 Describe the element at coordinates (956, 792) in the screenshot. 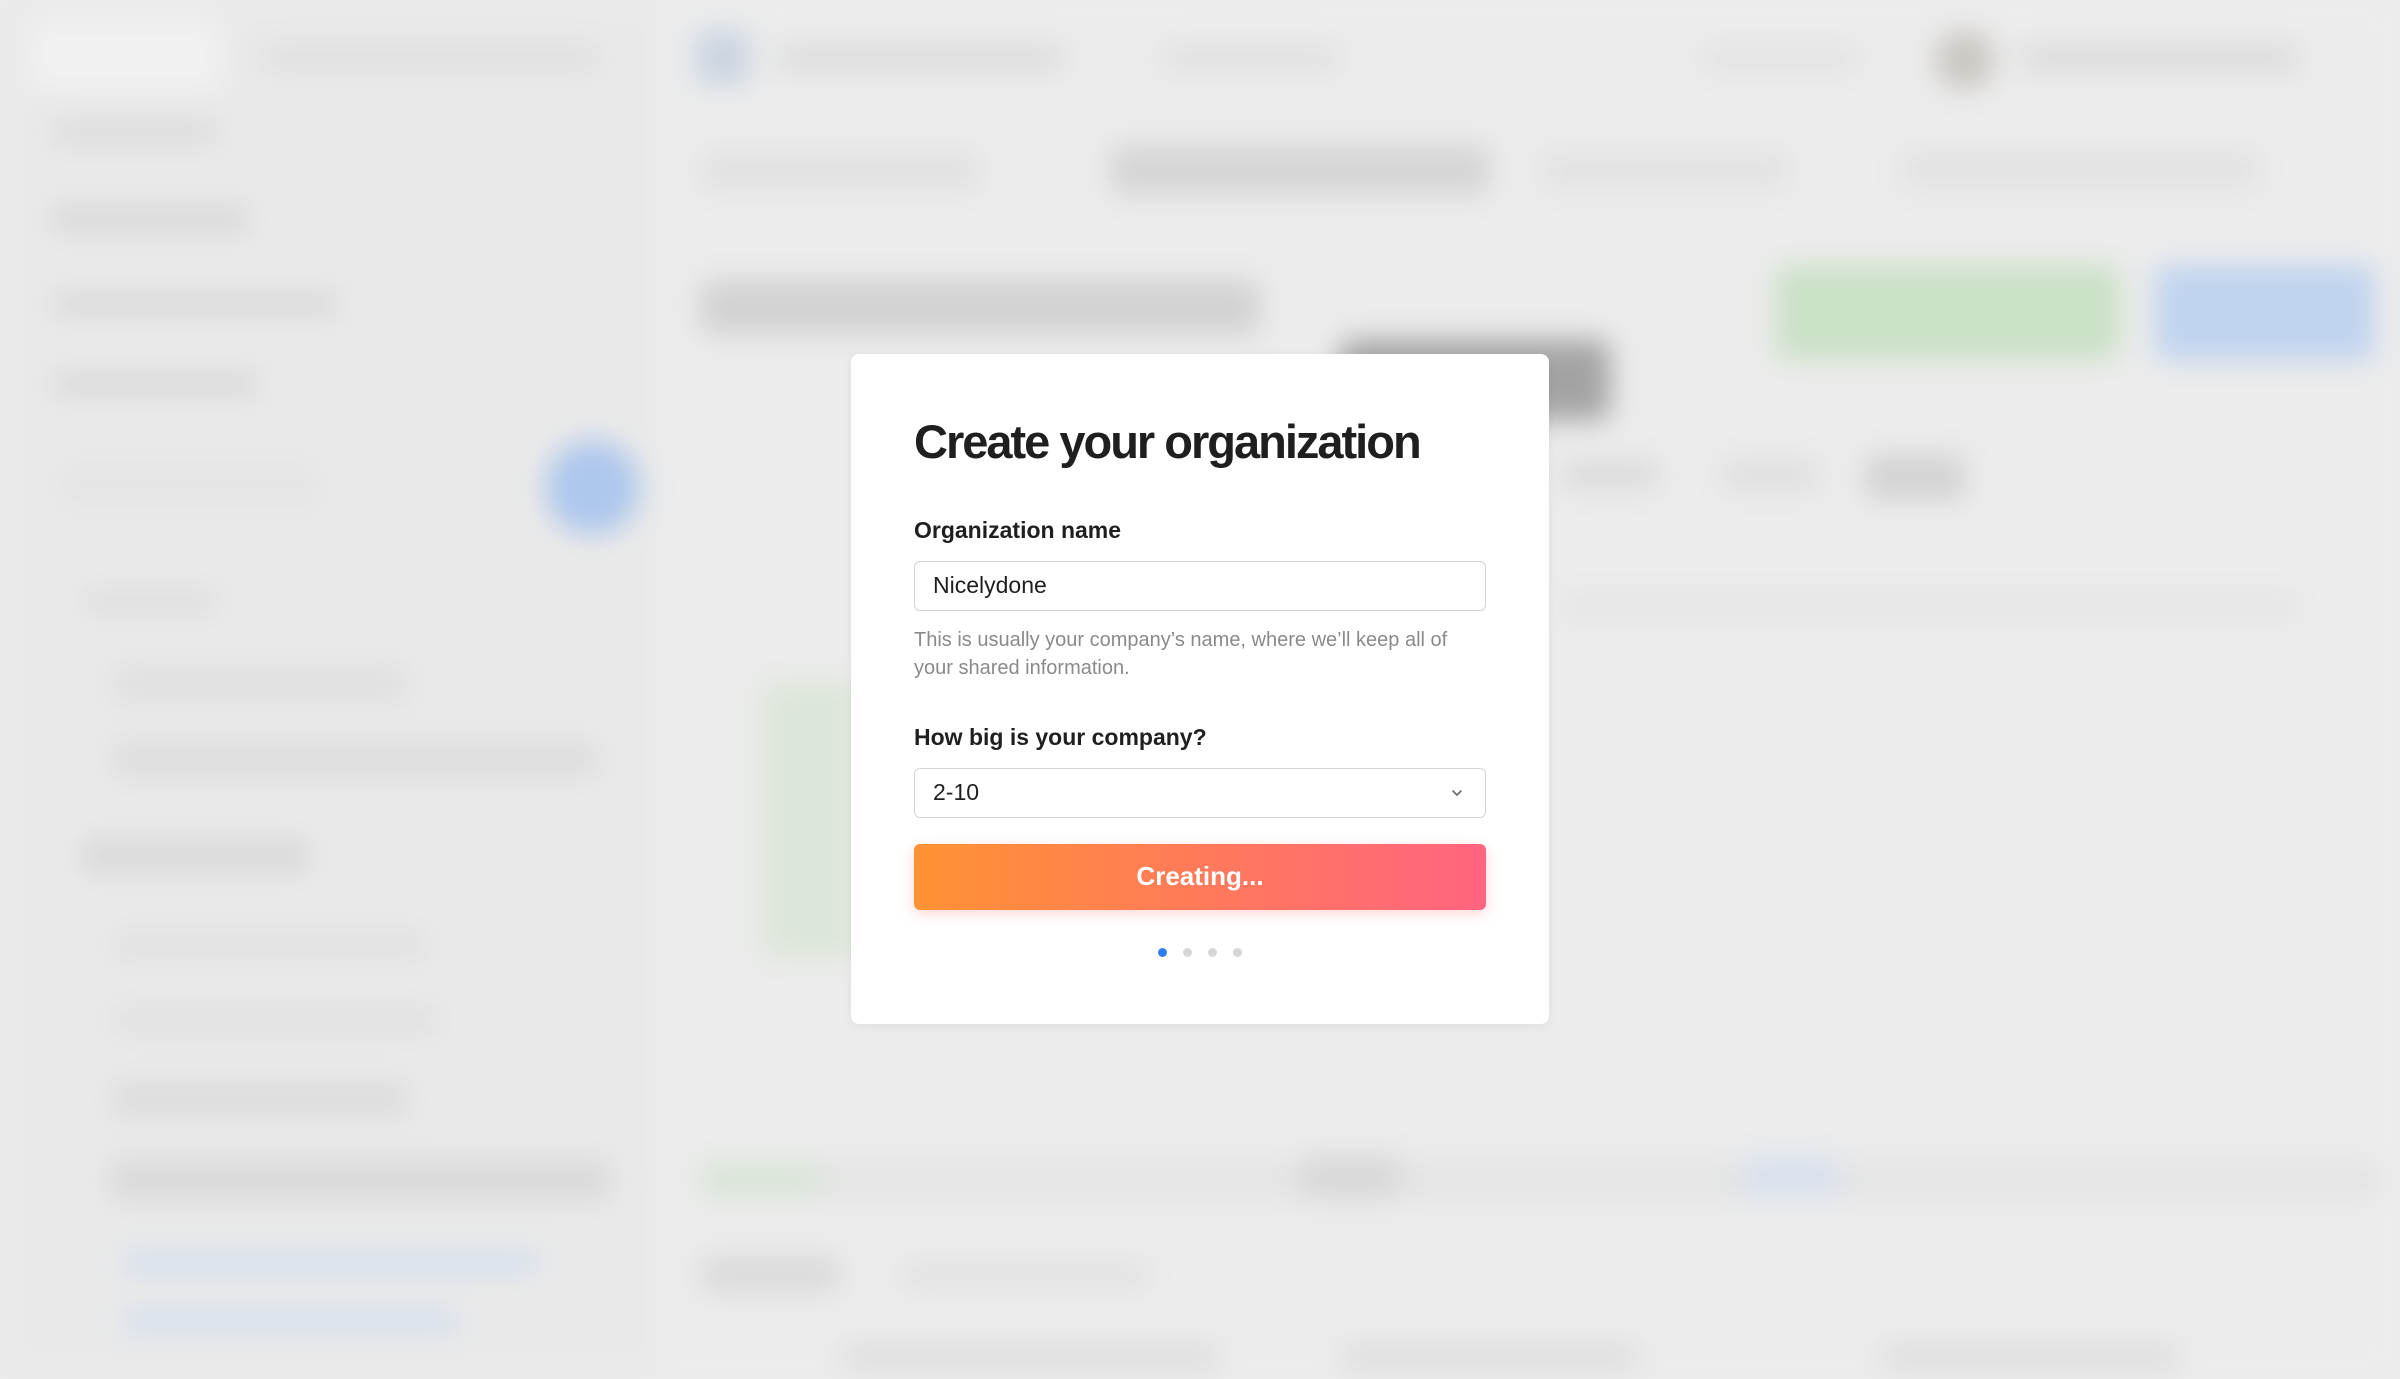

I see `company-size-value: 2-10` at that location.